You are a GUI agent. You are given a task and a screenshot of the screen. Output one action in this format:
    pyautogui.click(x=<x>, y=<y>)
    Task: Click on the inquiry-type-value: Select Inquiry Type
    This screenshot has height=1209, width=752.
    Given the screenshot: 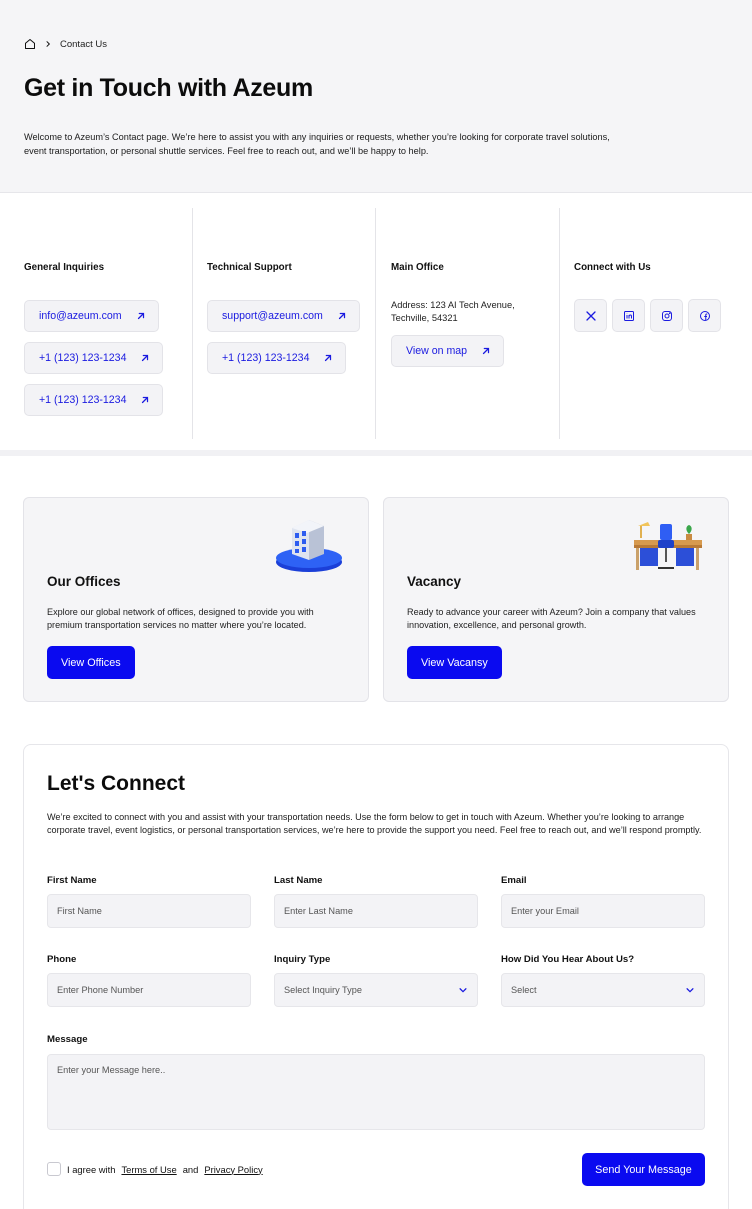 What is the action you would take?
    pyautogui.click(x=323, y=990)
    